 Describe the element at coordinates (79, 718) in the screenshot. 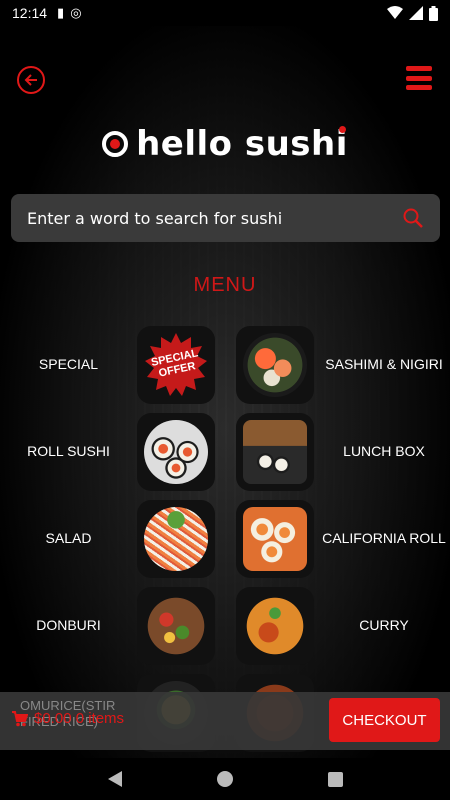

I see `cart-total: $0.00 0 items` at that location.